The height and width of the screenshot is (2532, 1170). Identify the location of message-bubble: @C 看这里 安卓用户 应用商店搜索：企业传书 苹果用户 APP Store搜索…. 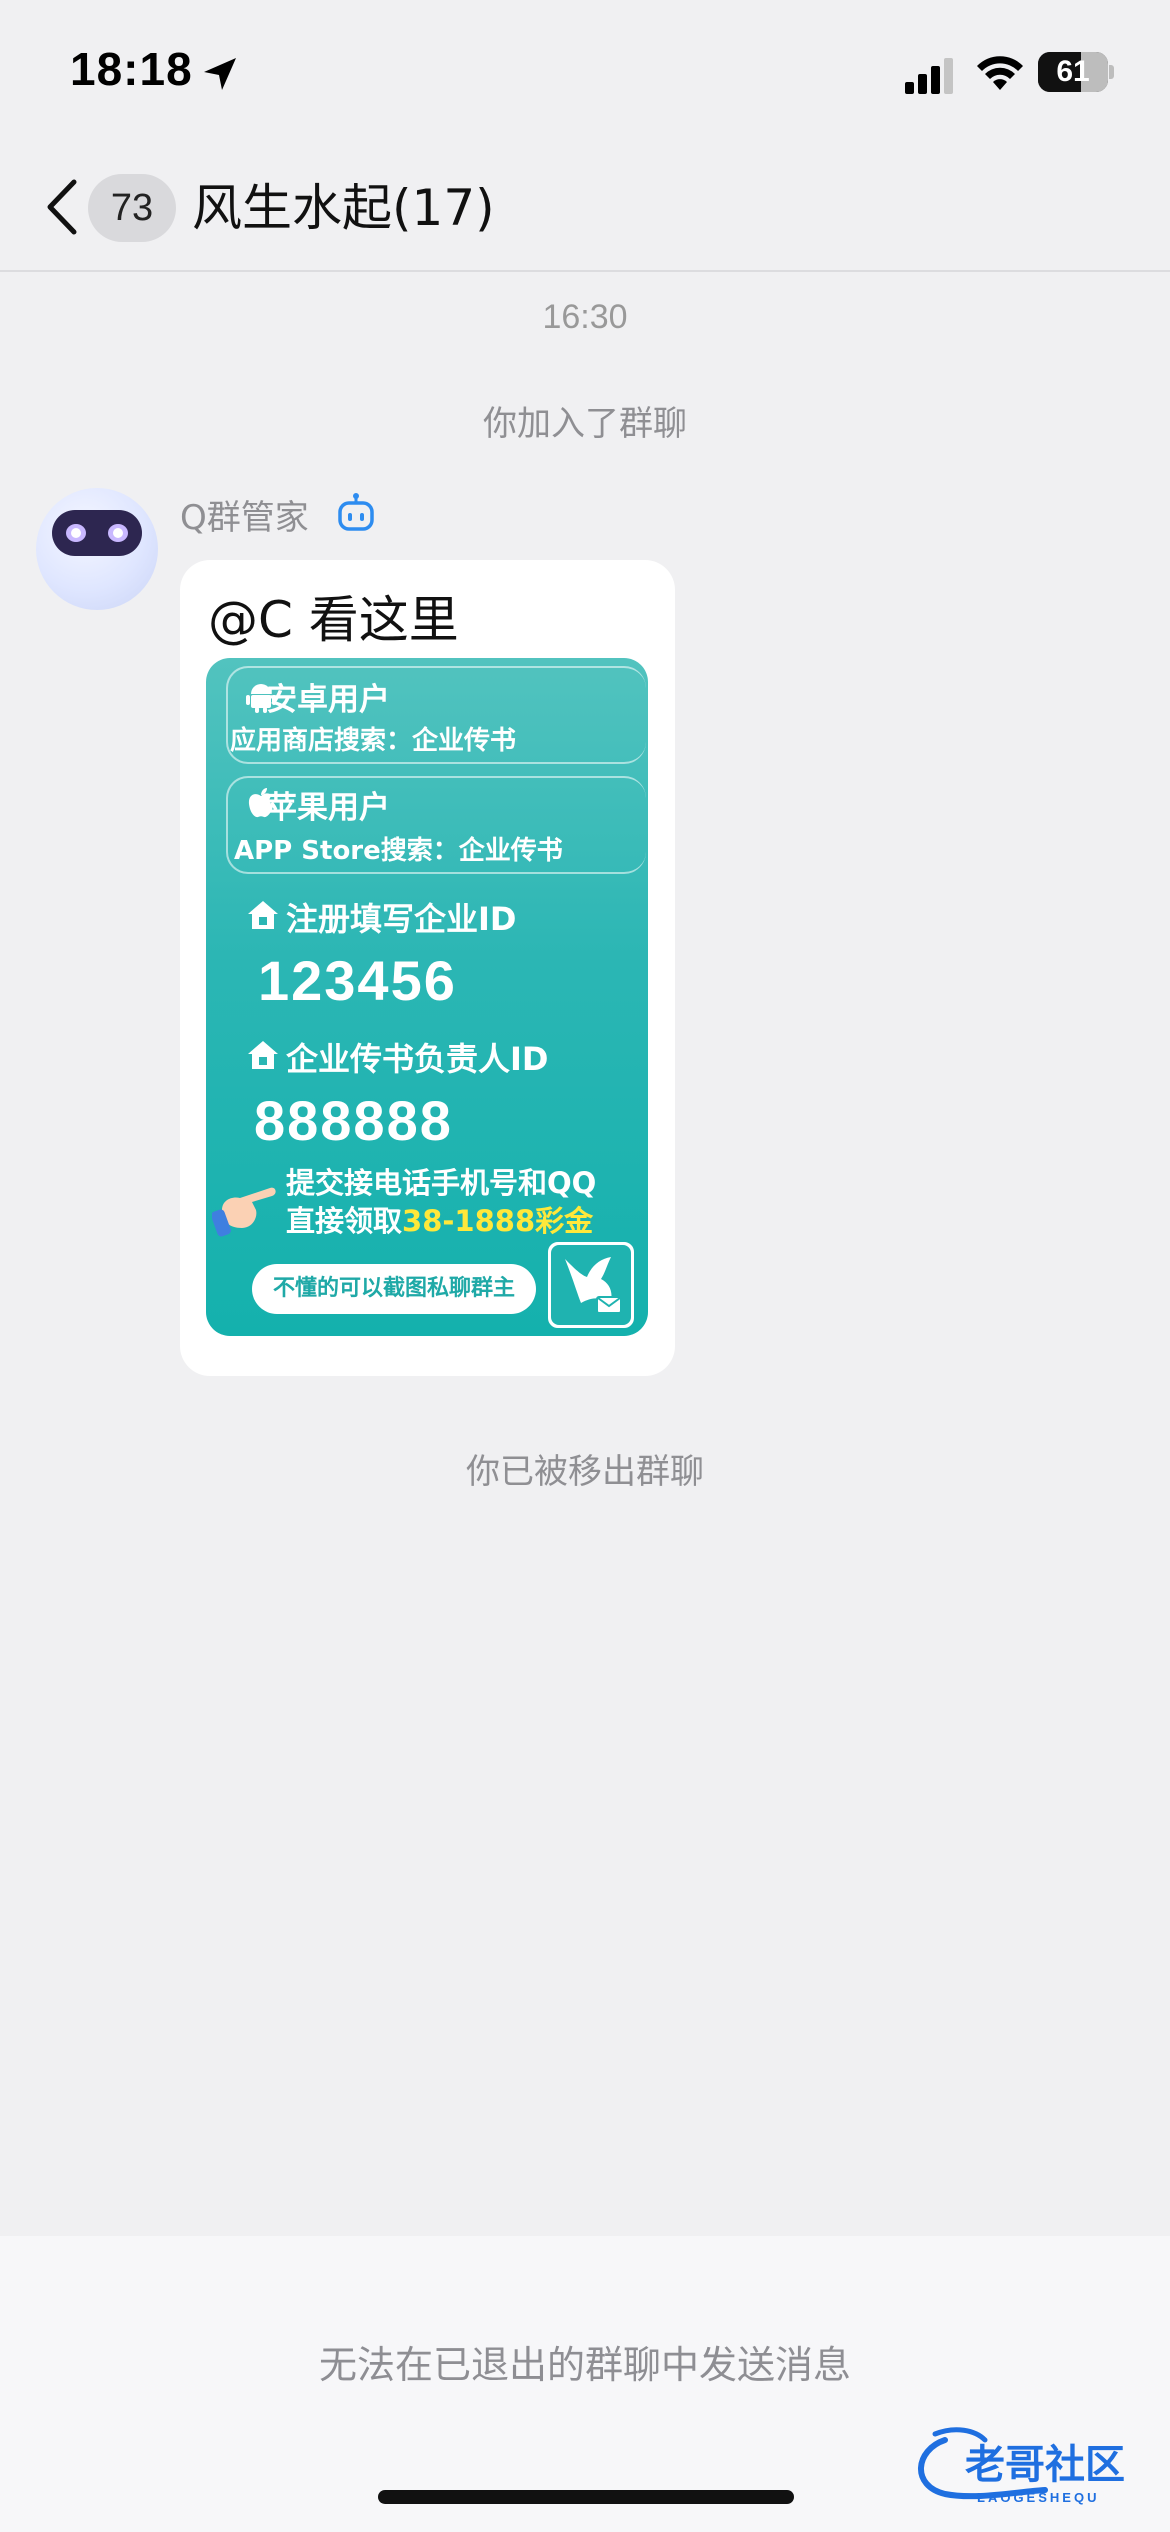
(427, 968).